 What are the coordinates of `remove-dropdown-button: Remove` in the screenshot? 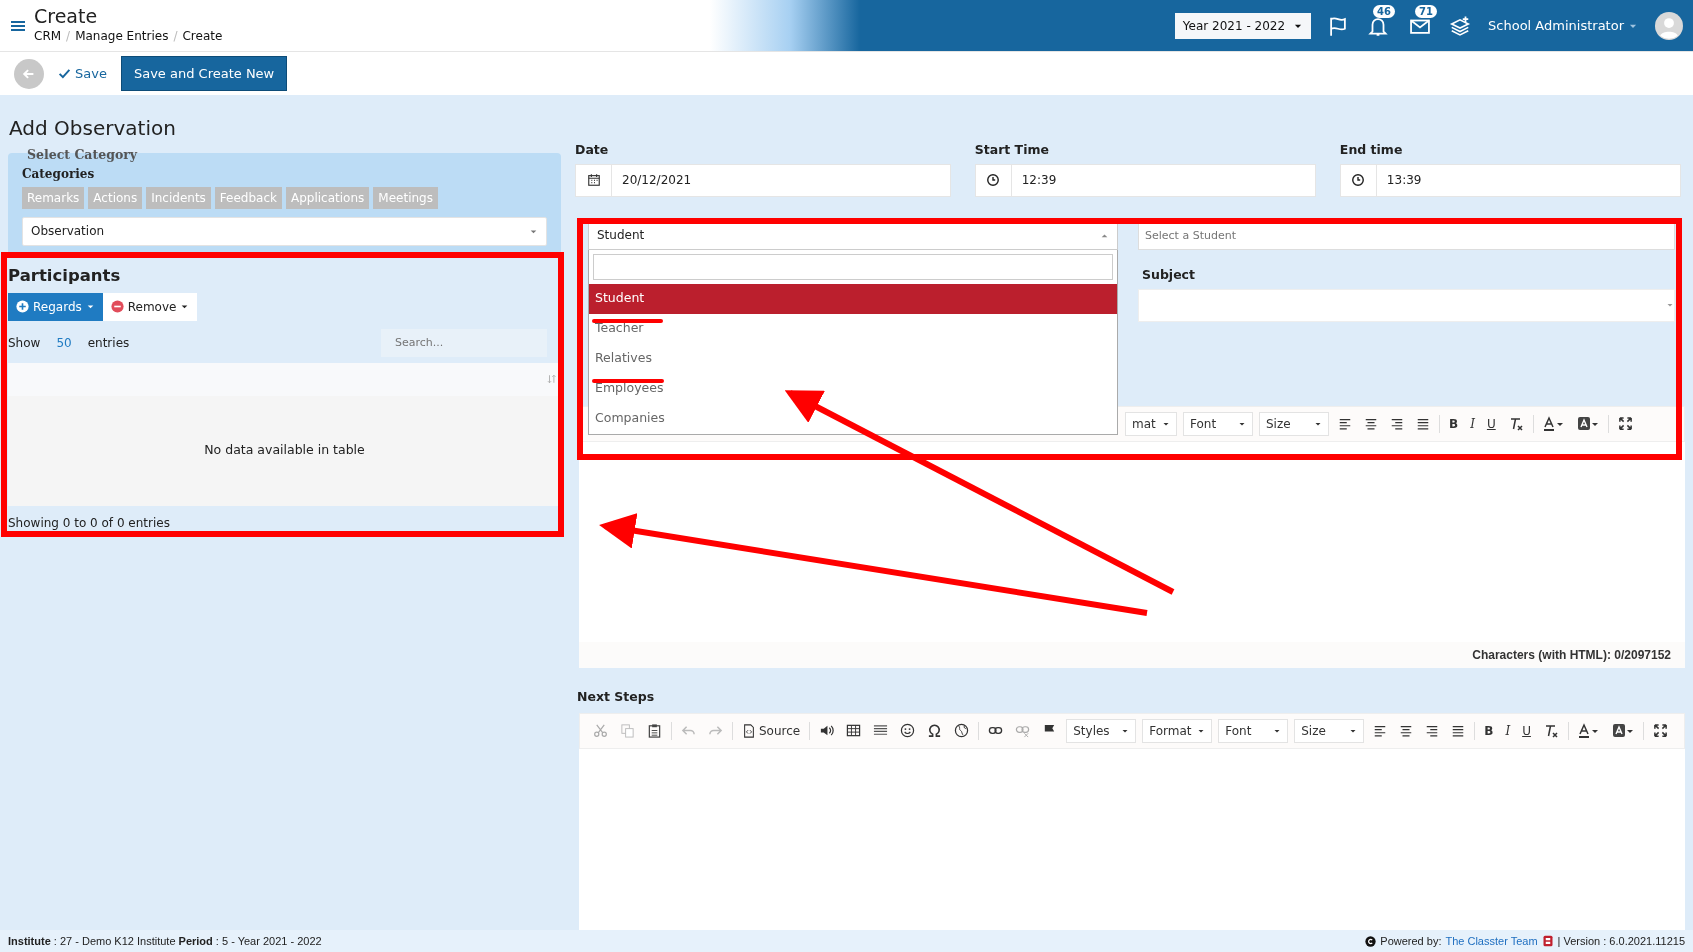 It's located at (150, 306).